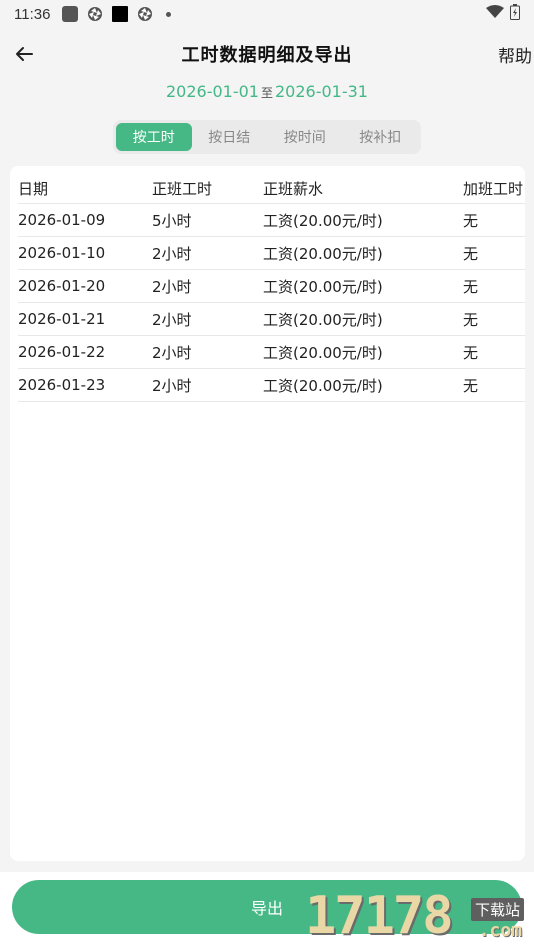  What do you see at coordinates (293, 189) in the screenshot?
I see `header-regular-pay: 正班薪水` at bounding box center [293, 189].